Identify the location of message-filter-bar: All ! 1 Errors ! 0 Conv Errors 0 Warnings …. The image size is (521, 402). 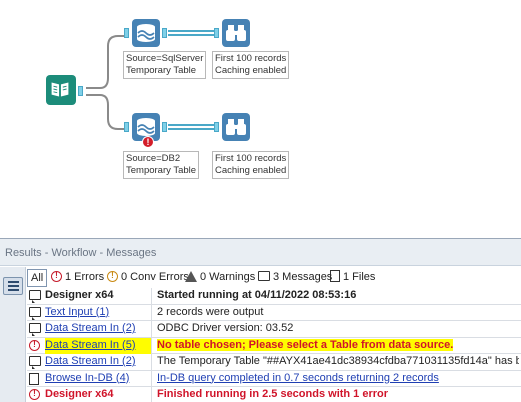
(274, 278).